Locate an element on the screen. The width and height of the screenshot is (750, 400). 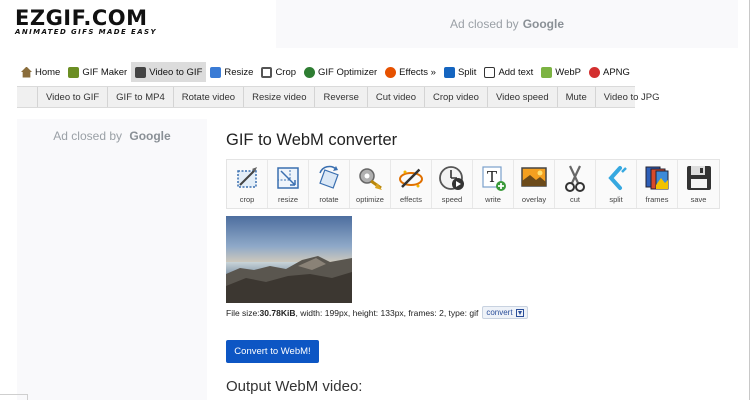
optimize-tool-icon is located at coordinates (370, 179).